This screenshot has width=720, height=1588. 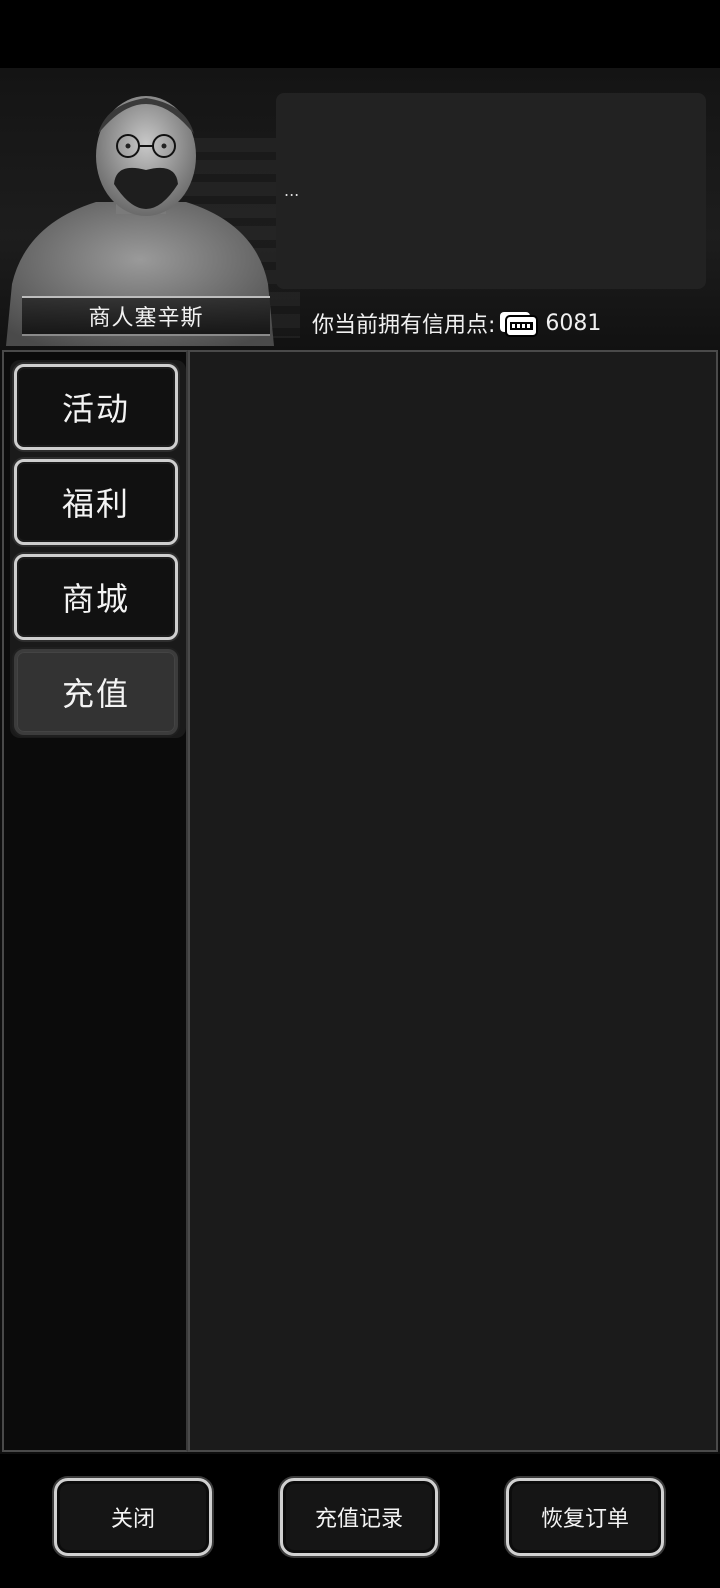 I want to click on close-button: 关闭, so click(x=133, y=1517).